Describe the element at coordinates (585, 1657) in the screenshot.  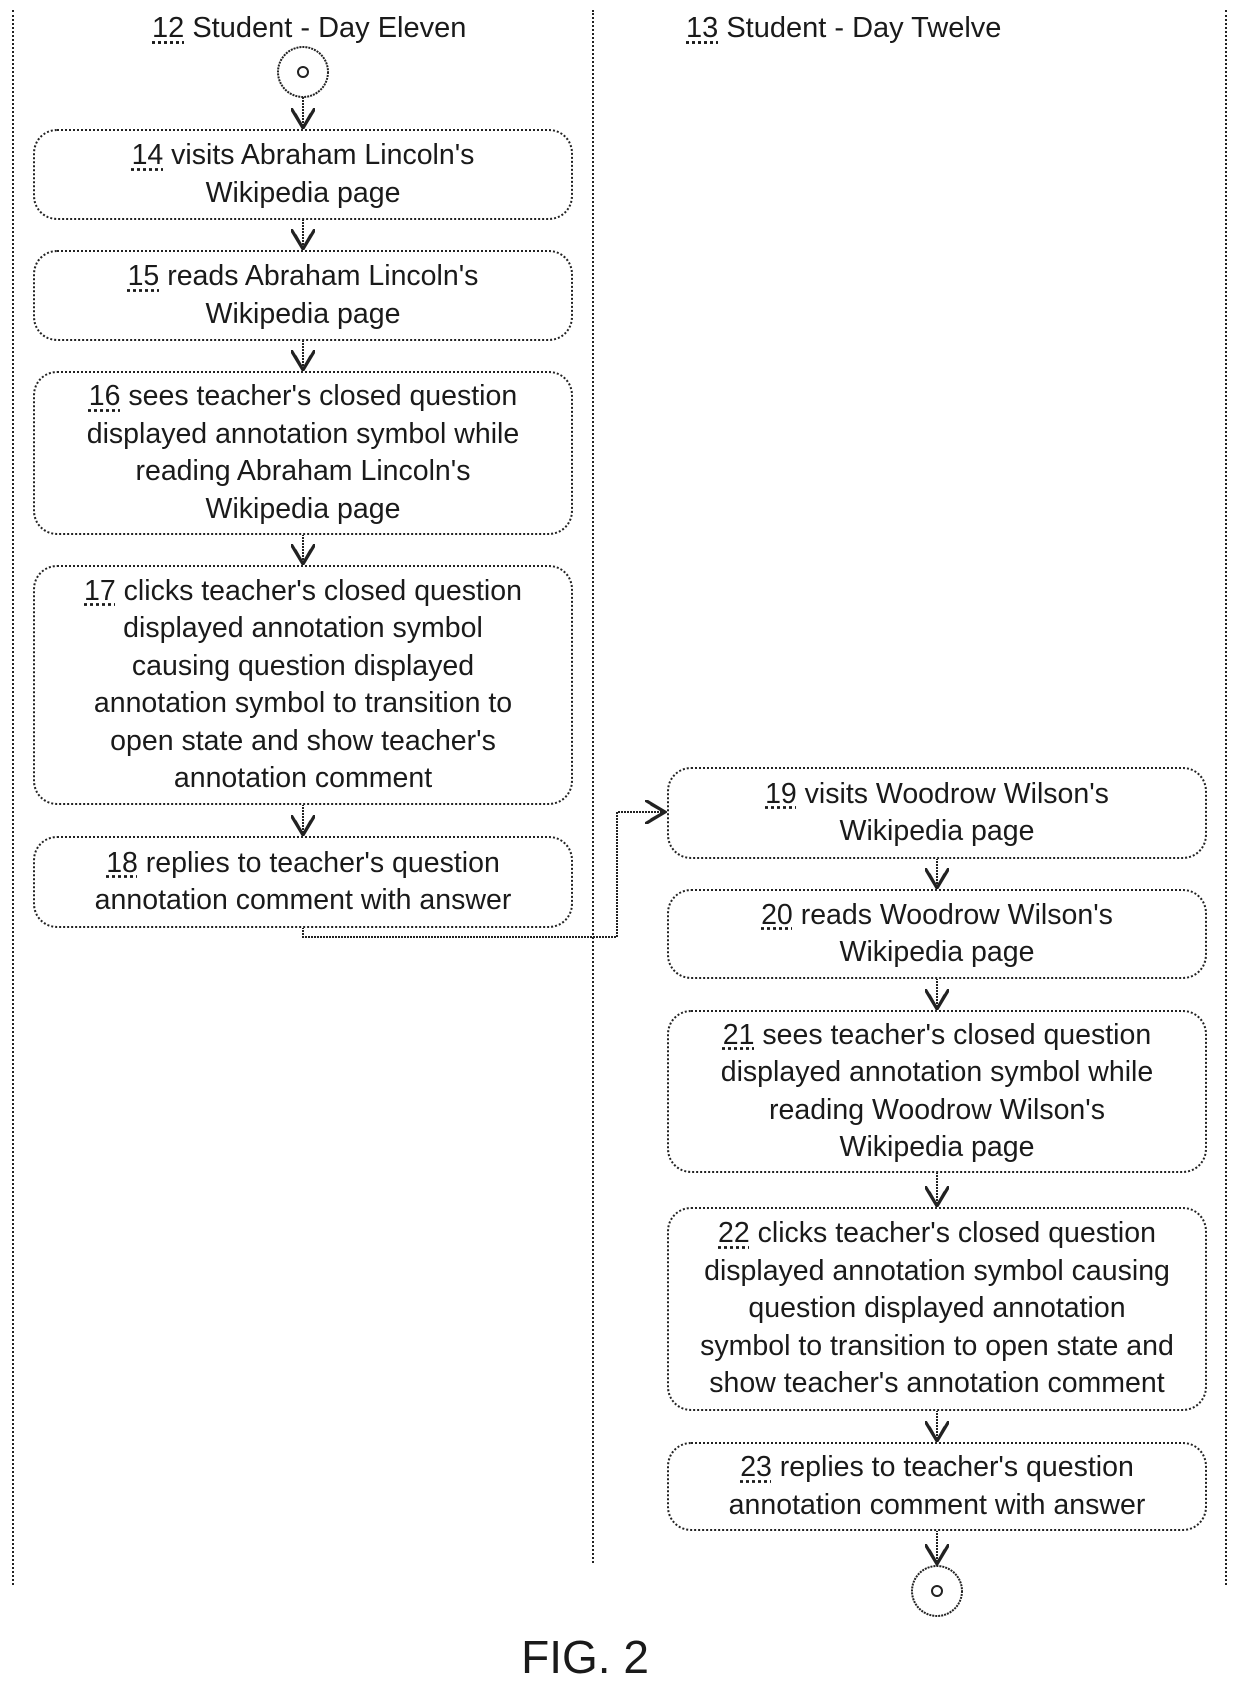
I see `figure-label: FIG. 2` at that location.